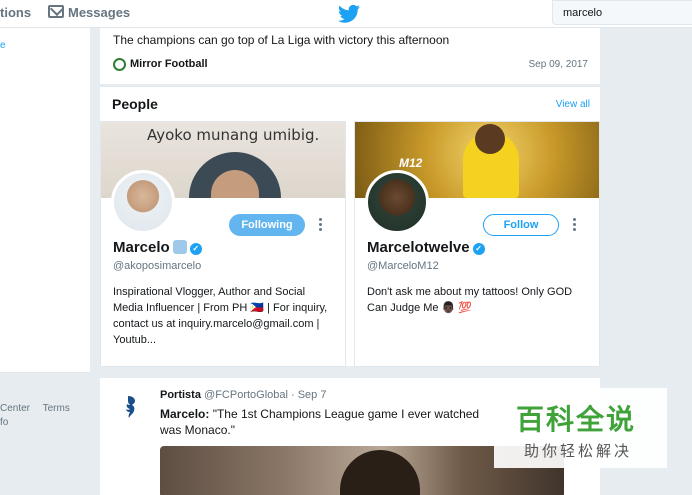 Image resolution: width=692 pixels, height=495 pixels. What do you see at coordinates (45, 200) in the screenshot?
I see `left-card: e` at bounding box center [45, 200].